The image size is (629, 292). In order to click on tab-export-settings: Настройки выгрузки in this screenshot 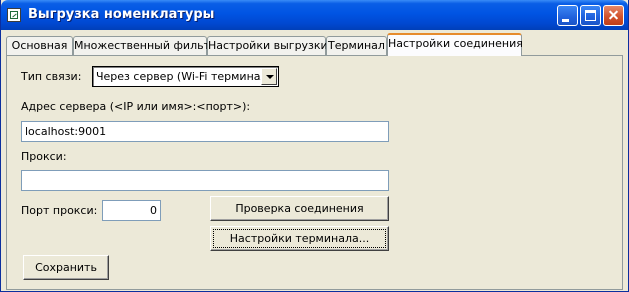, I will do `click(267, 46)`.